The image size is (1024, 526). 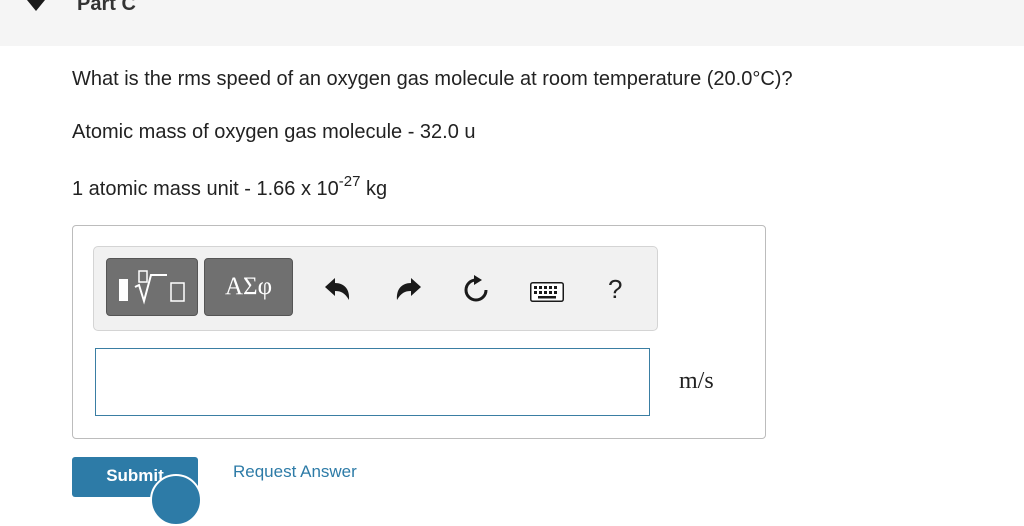 What do you see at coordinates (696, 381) in the screenshot?
I see `unit-label: m/s` at bounding box center [696, 381].